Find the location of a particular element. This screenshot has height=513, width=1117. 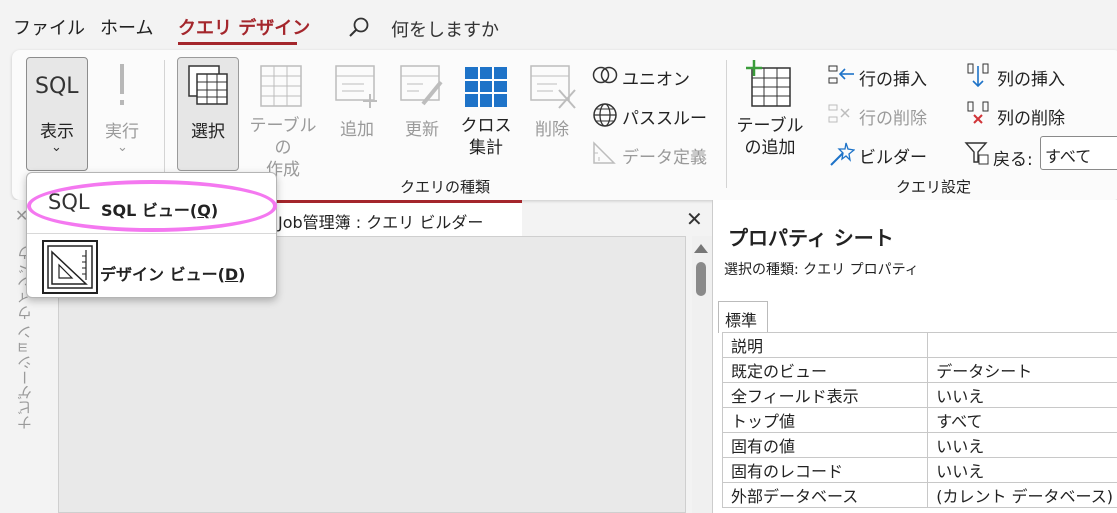

menu-divider is located at coordinates (151, 233).